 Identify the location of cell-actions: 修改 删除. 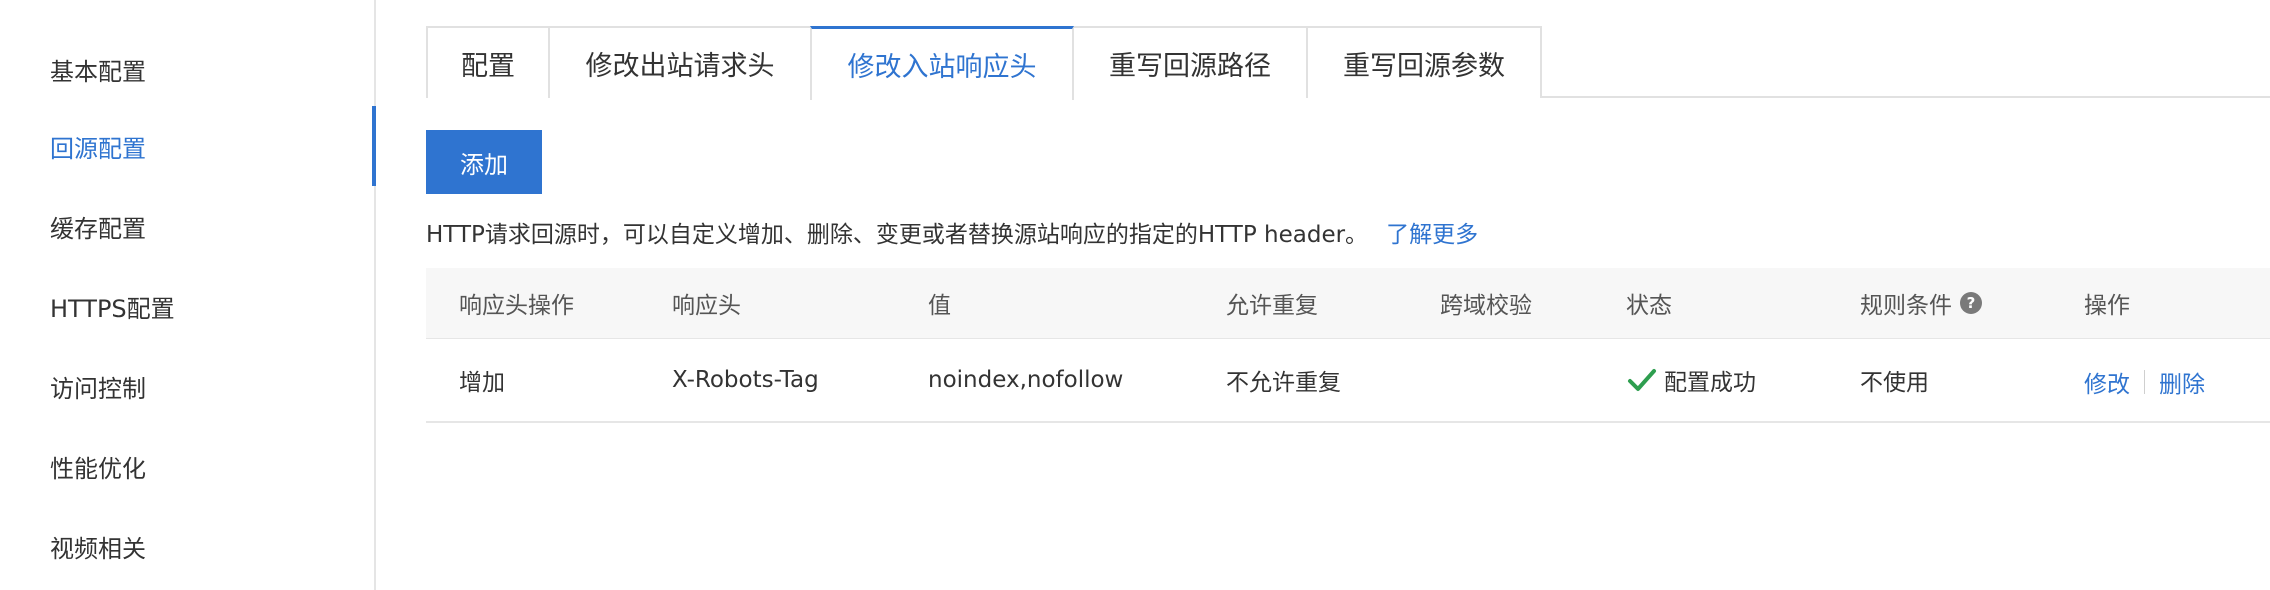
(2144, 382).